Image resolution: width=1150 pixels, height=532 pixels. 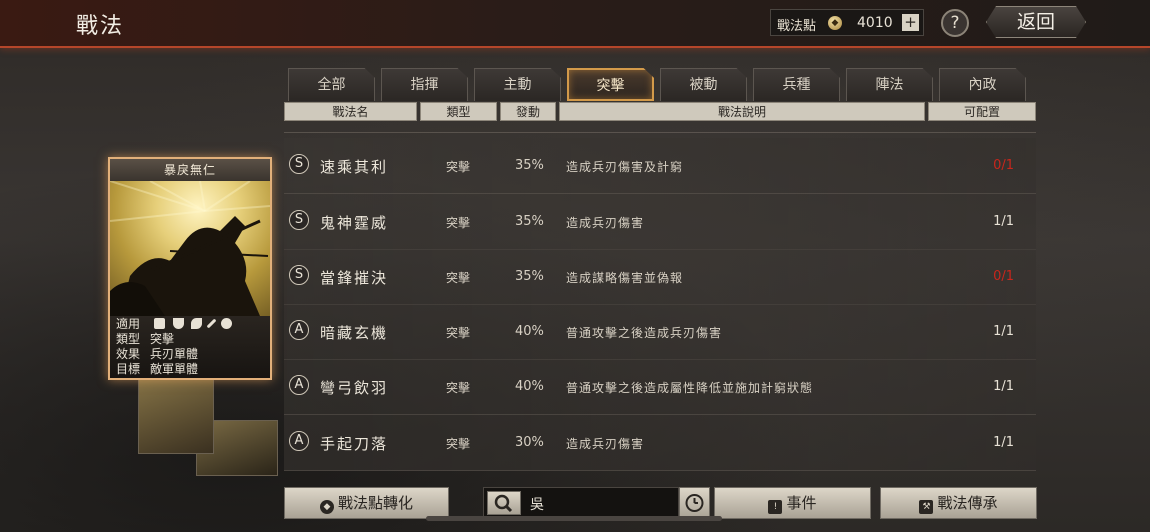 I want to click on shield-icon, so click(x=178, y=323).